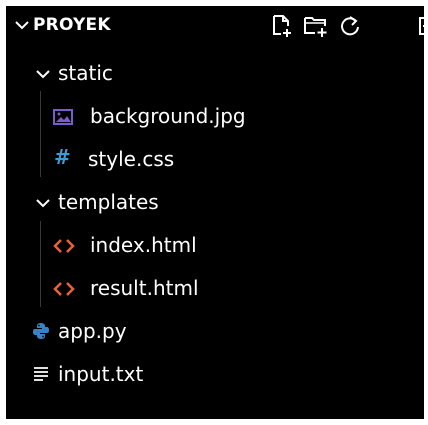 The width and height of the screenshot is (428, 425). Describe the element at coordinates (143, 245) in the screenshot. I see `tree-file-label: index.html` at that location.